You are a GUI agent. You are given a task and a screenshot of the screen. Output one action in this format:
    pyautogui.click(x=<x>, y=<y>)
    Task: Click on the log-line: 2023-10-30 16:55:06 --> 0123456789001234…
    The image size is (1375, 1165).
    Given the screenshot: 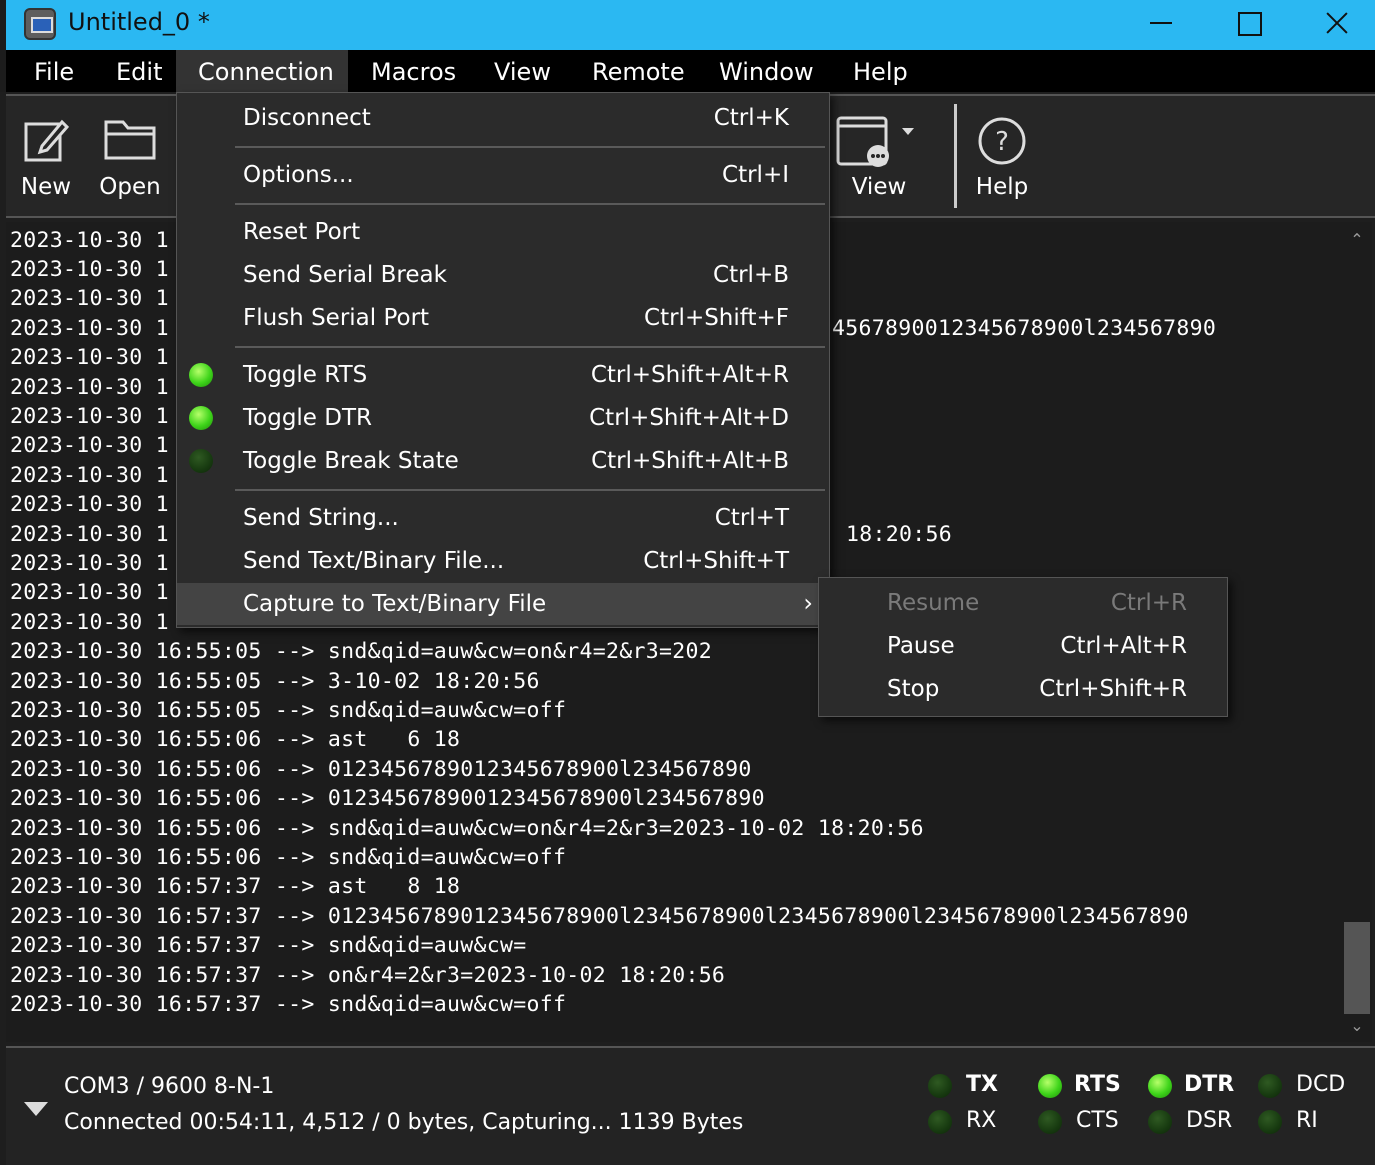 What is the action you would take?
    pyautogui.click(x=387, y=798)
    